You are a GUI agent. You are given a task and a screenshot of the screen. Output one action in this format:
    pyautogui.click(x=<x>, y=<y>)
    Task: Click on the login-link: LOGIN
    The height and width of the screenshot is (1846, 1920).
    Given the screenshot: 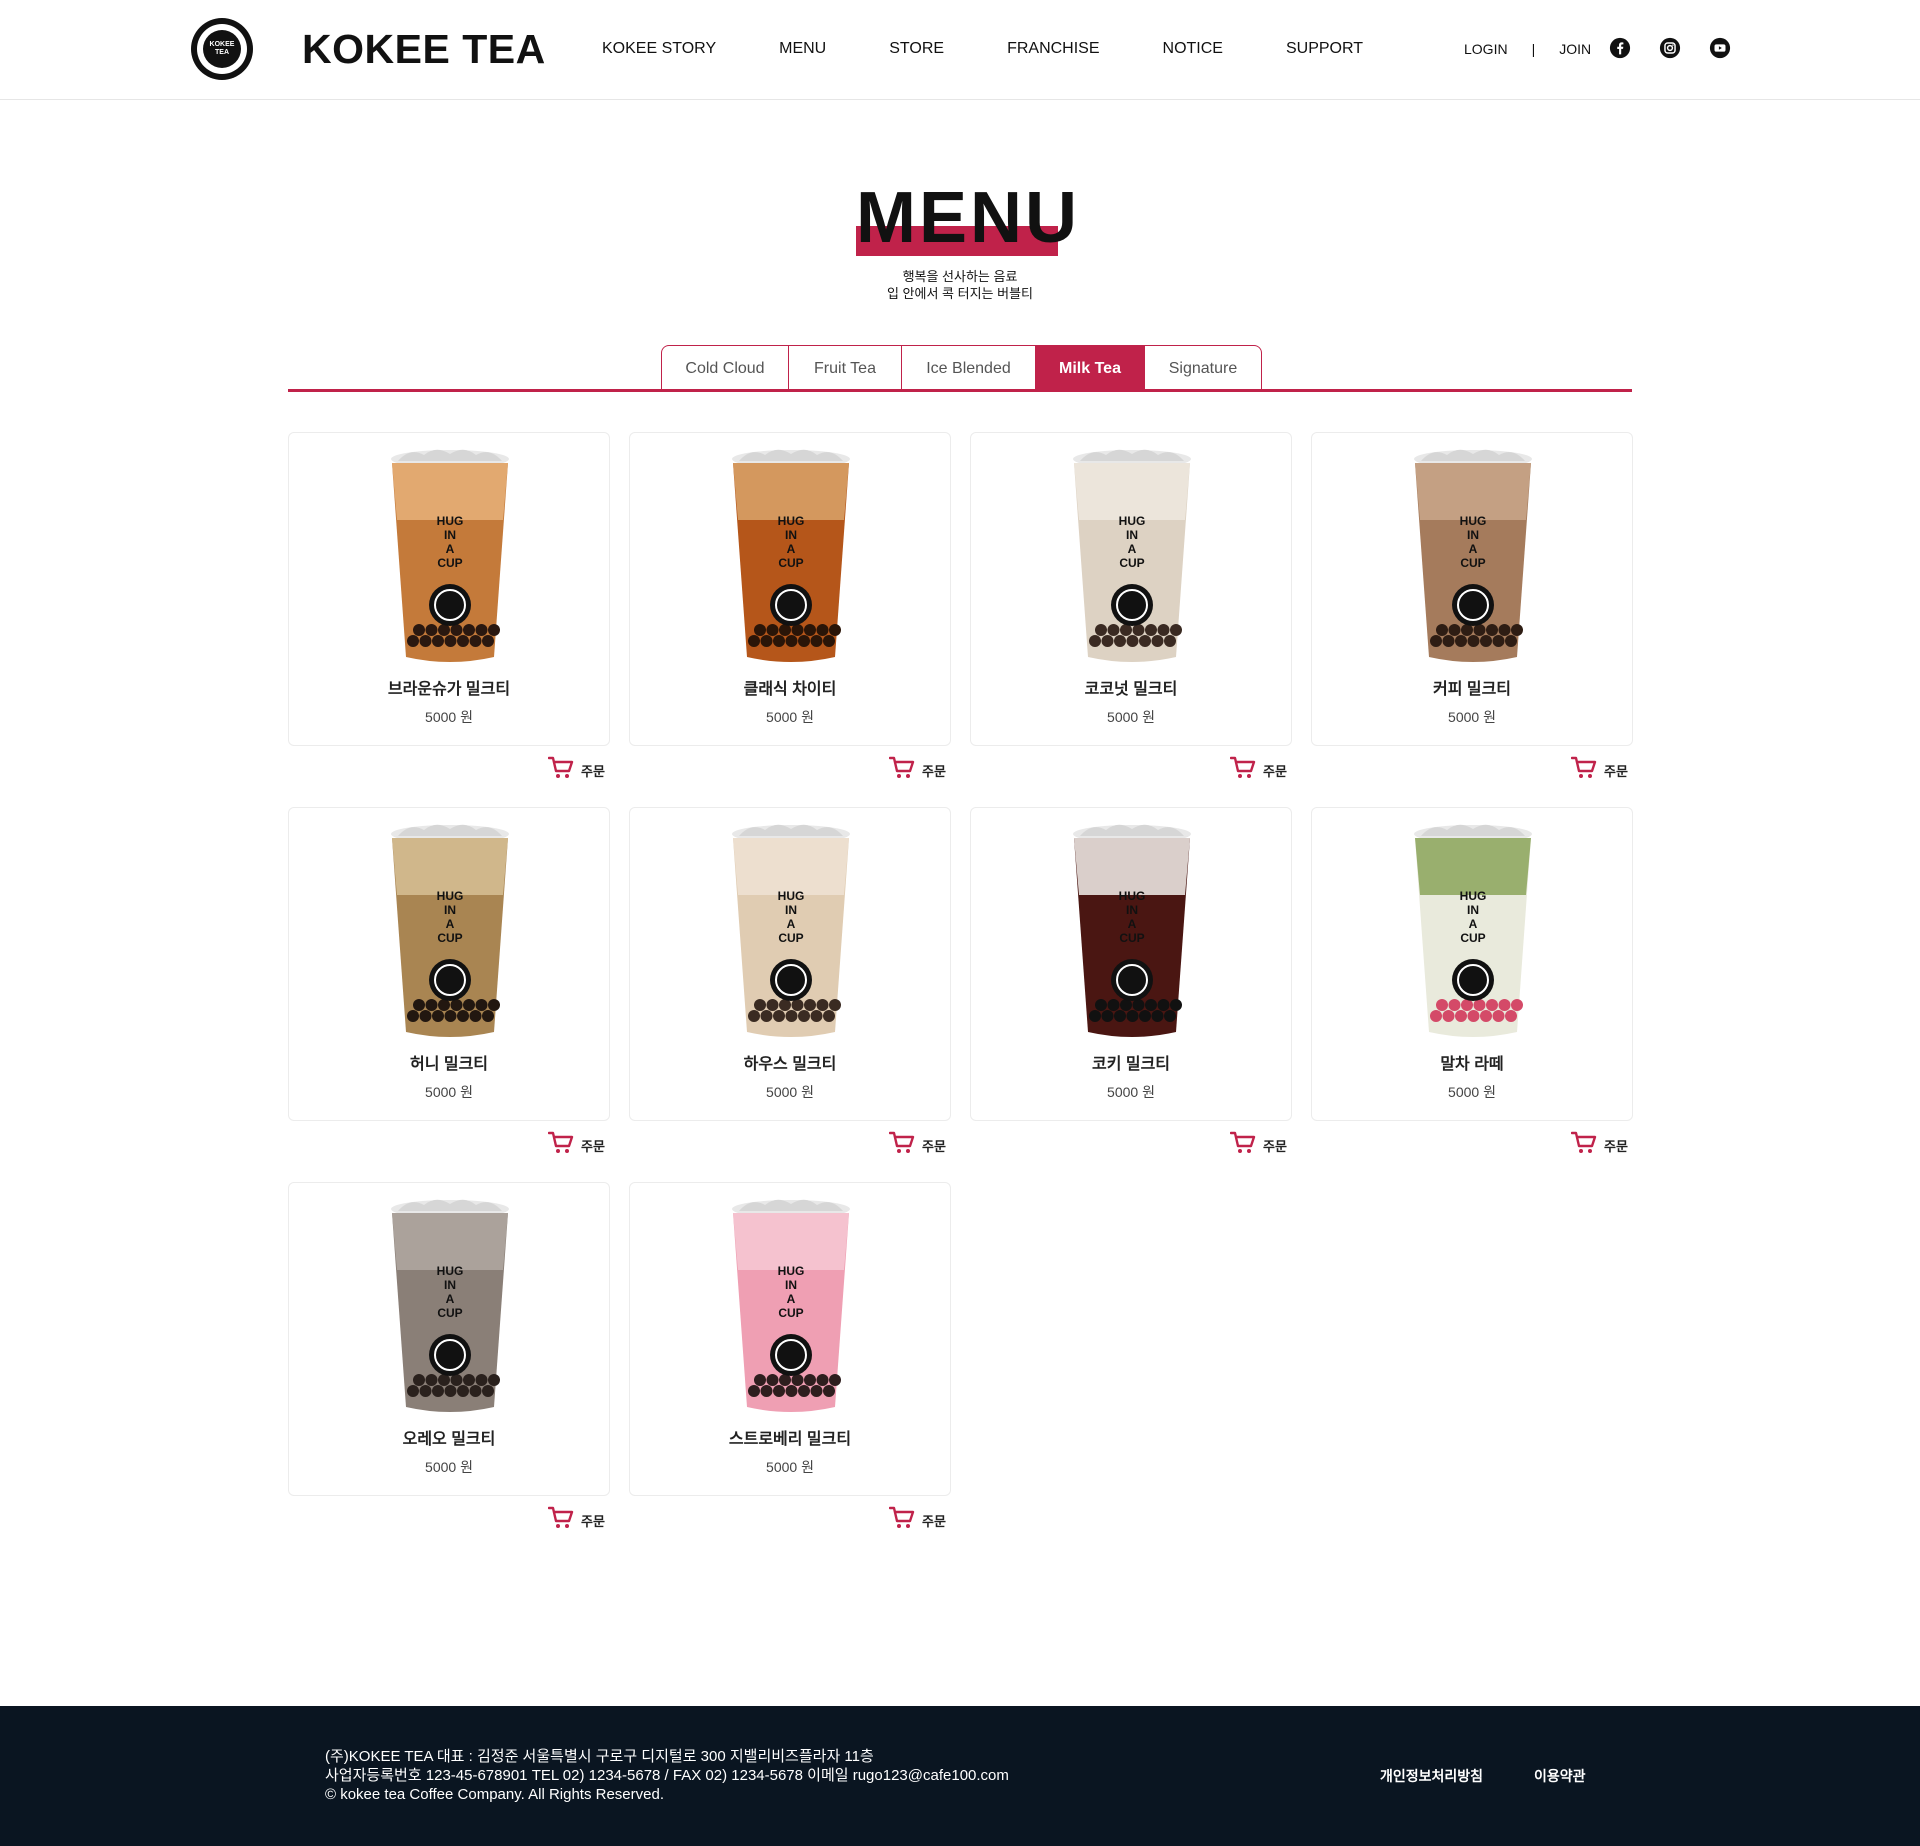 What is the action you would take?
    pyautogui.click(x=1486, y=49)
    